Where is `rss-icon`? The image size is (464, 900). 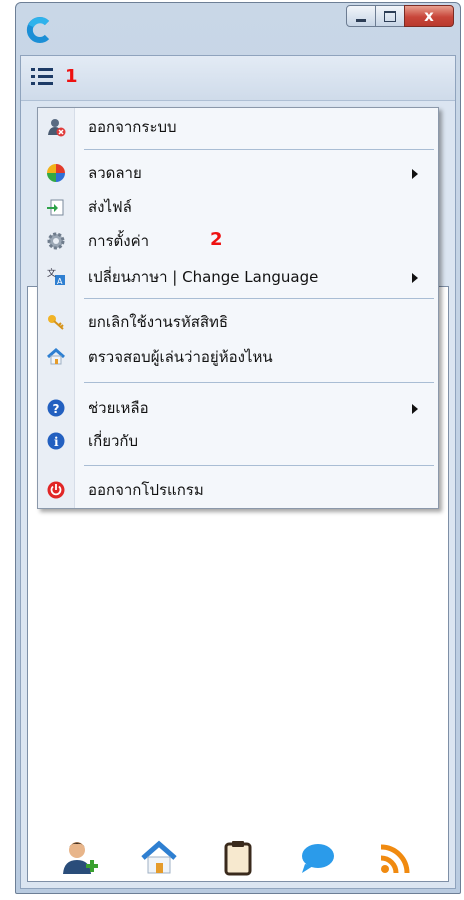
rss-icon is located at coordinates (396, 858).